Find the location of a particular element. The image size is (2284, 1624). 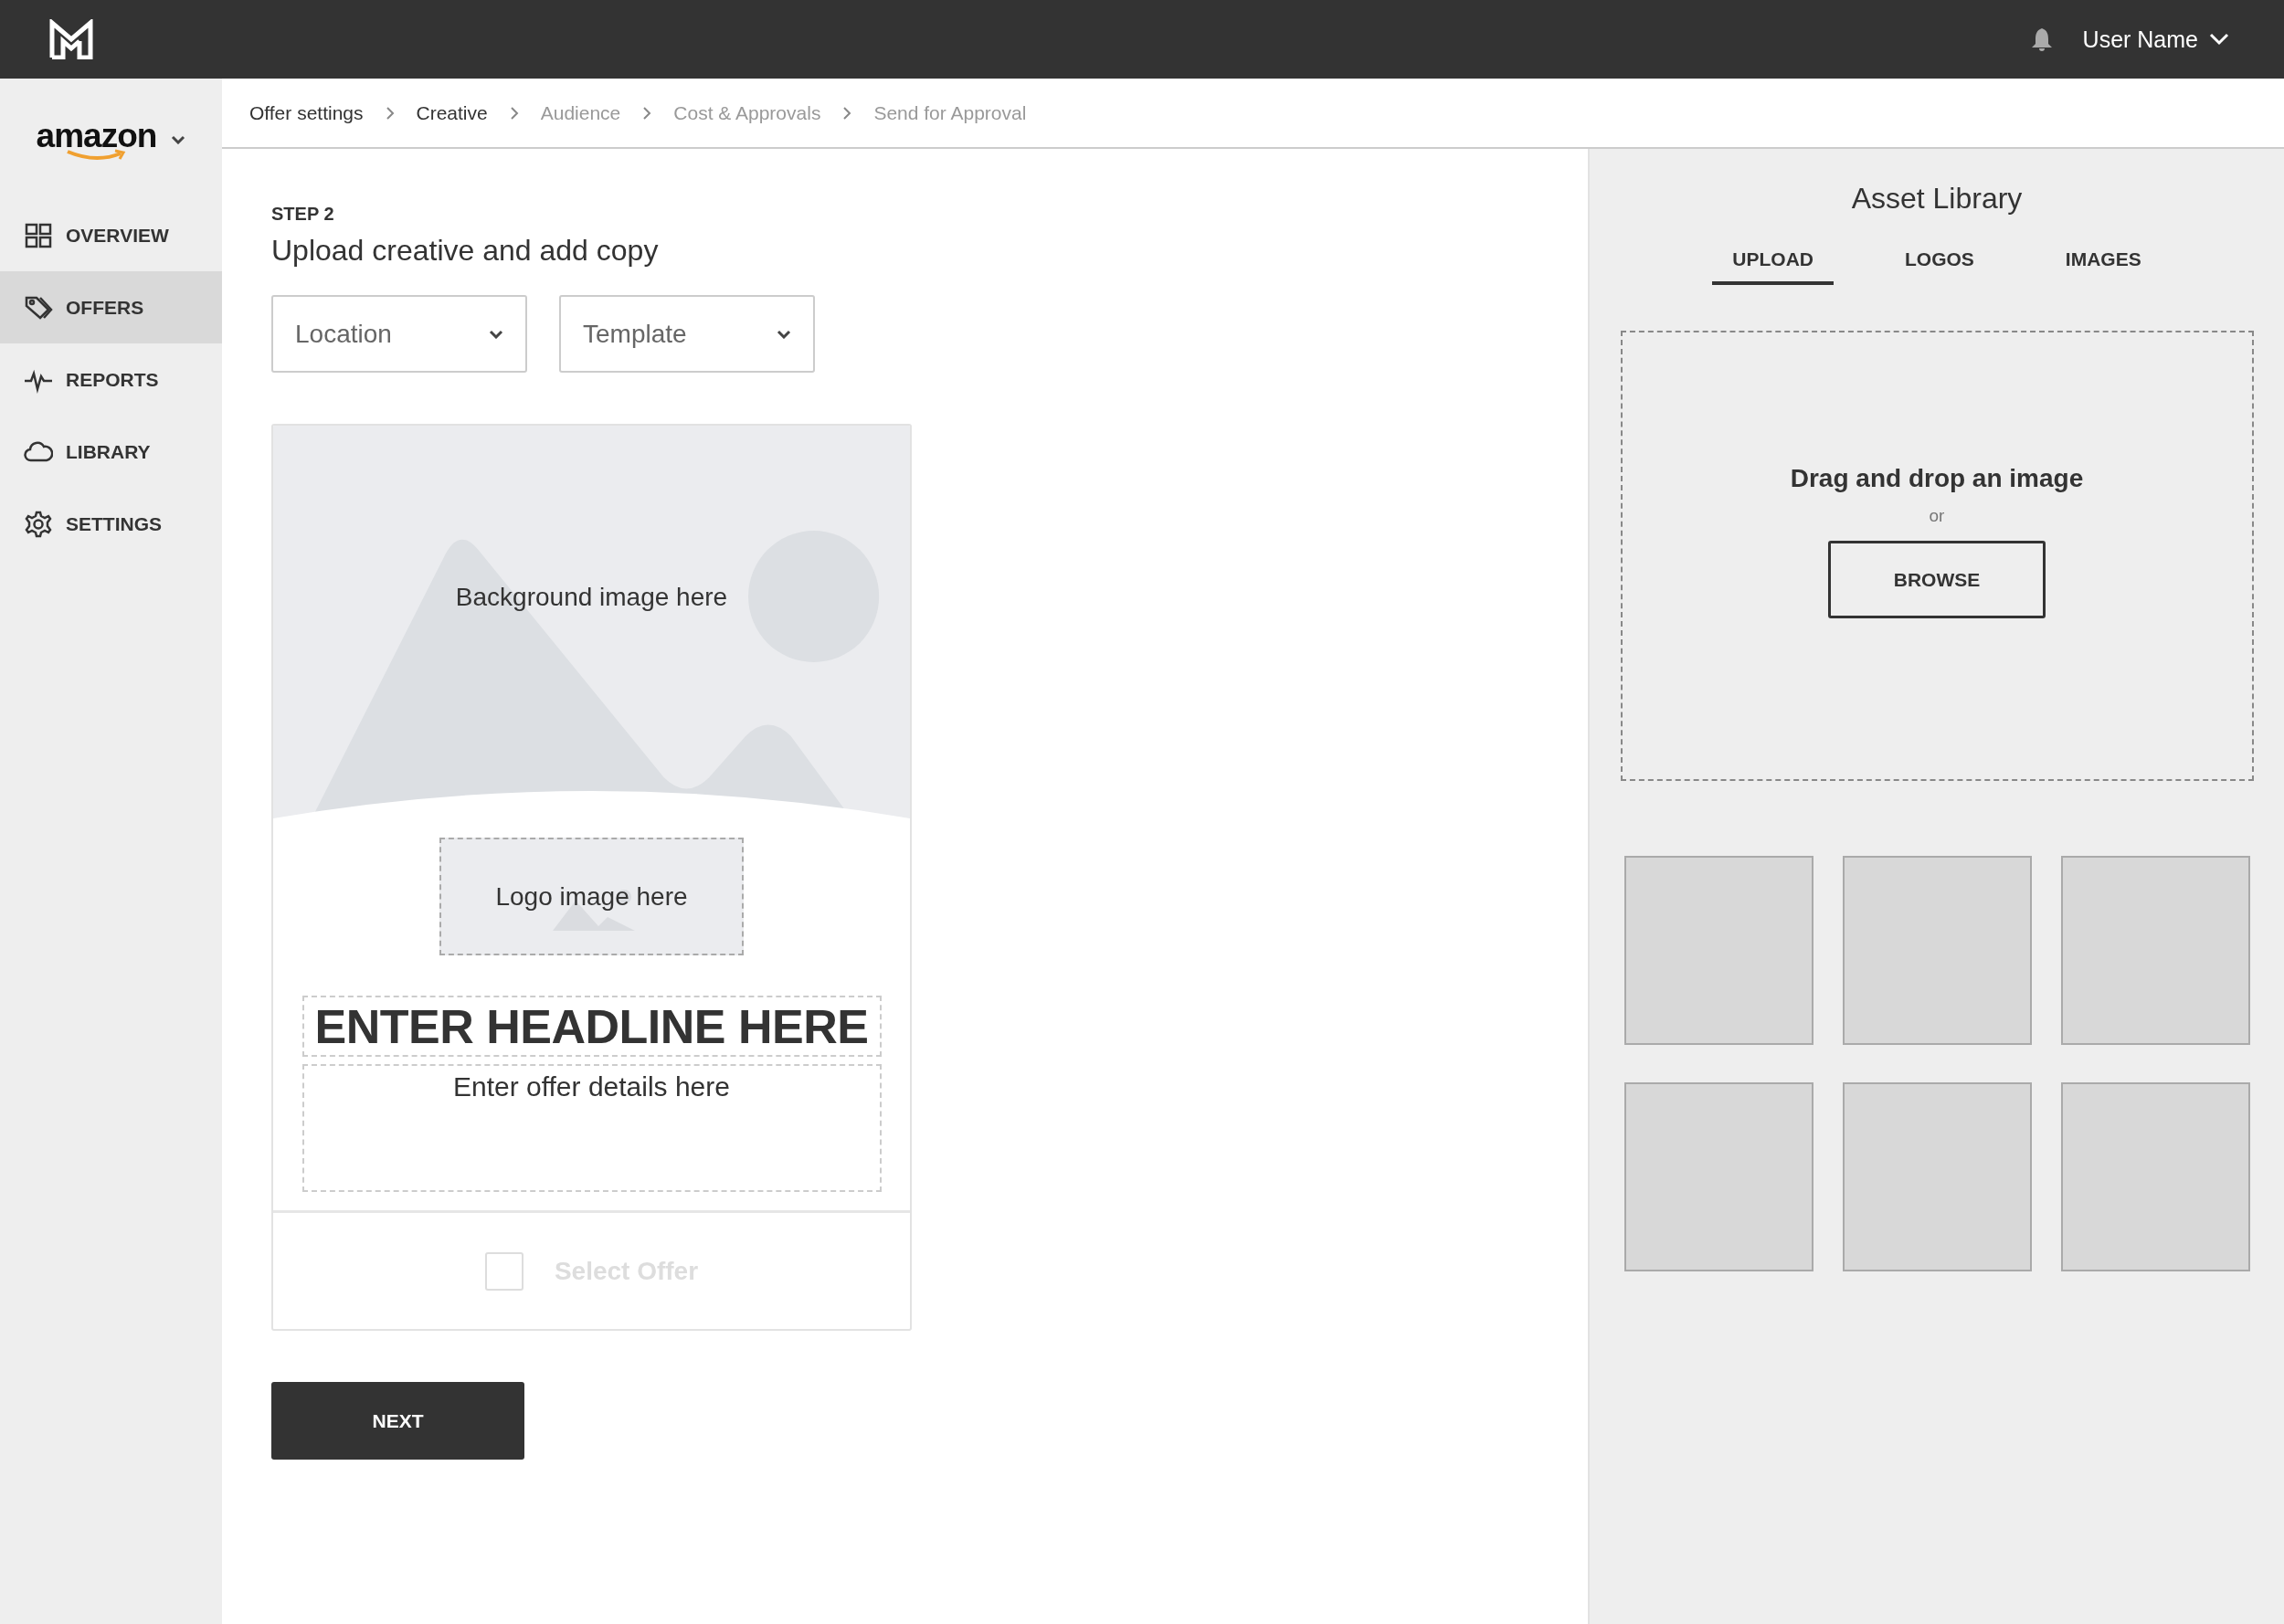

dropdown: Template is located at coordinates (687, 334).